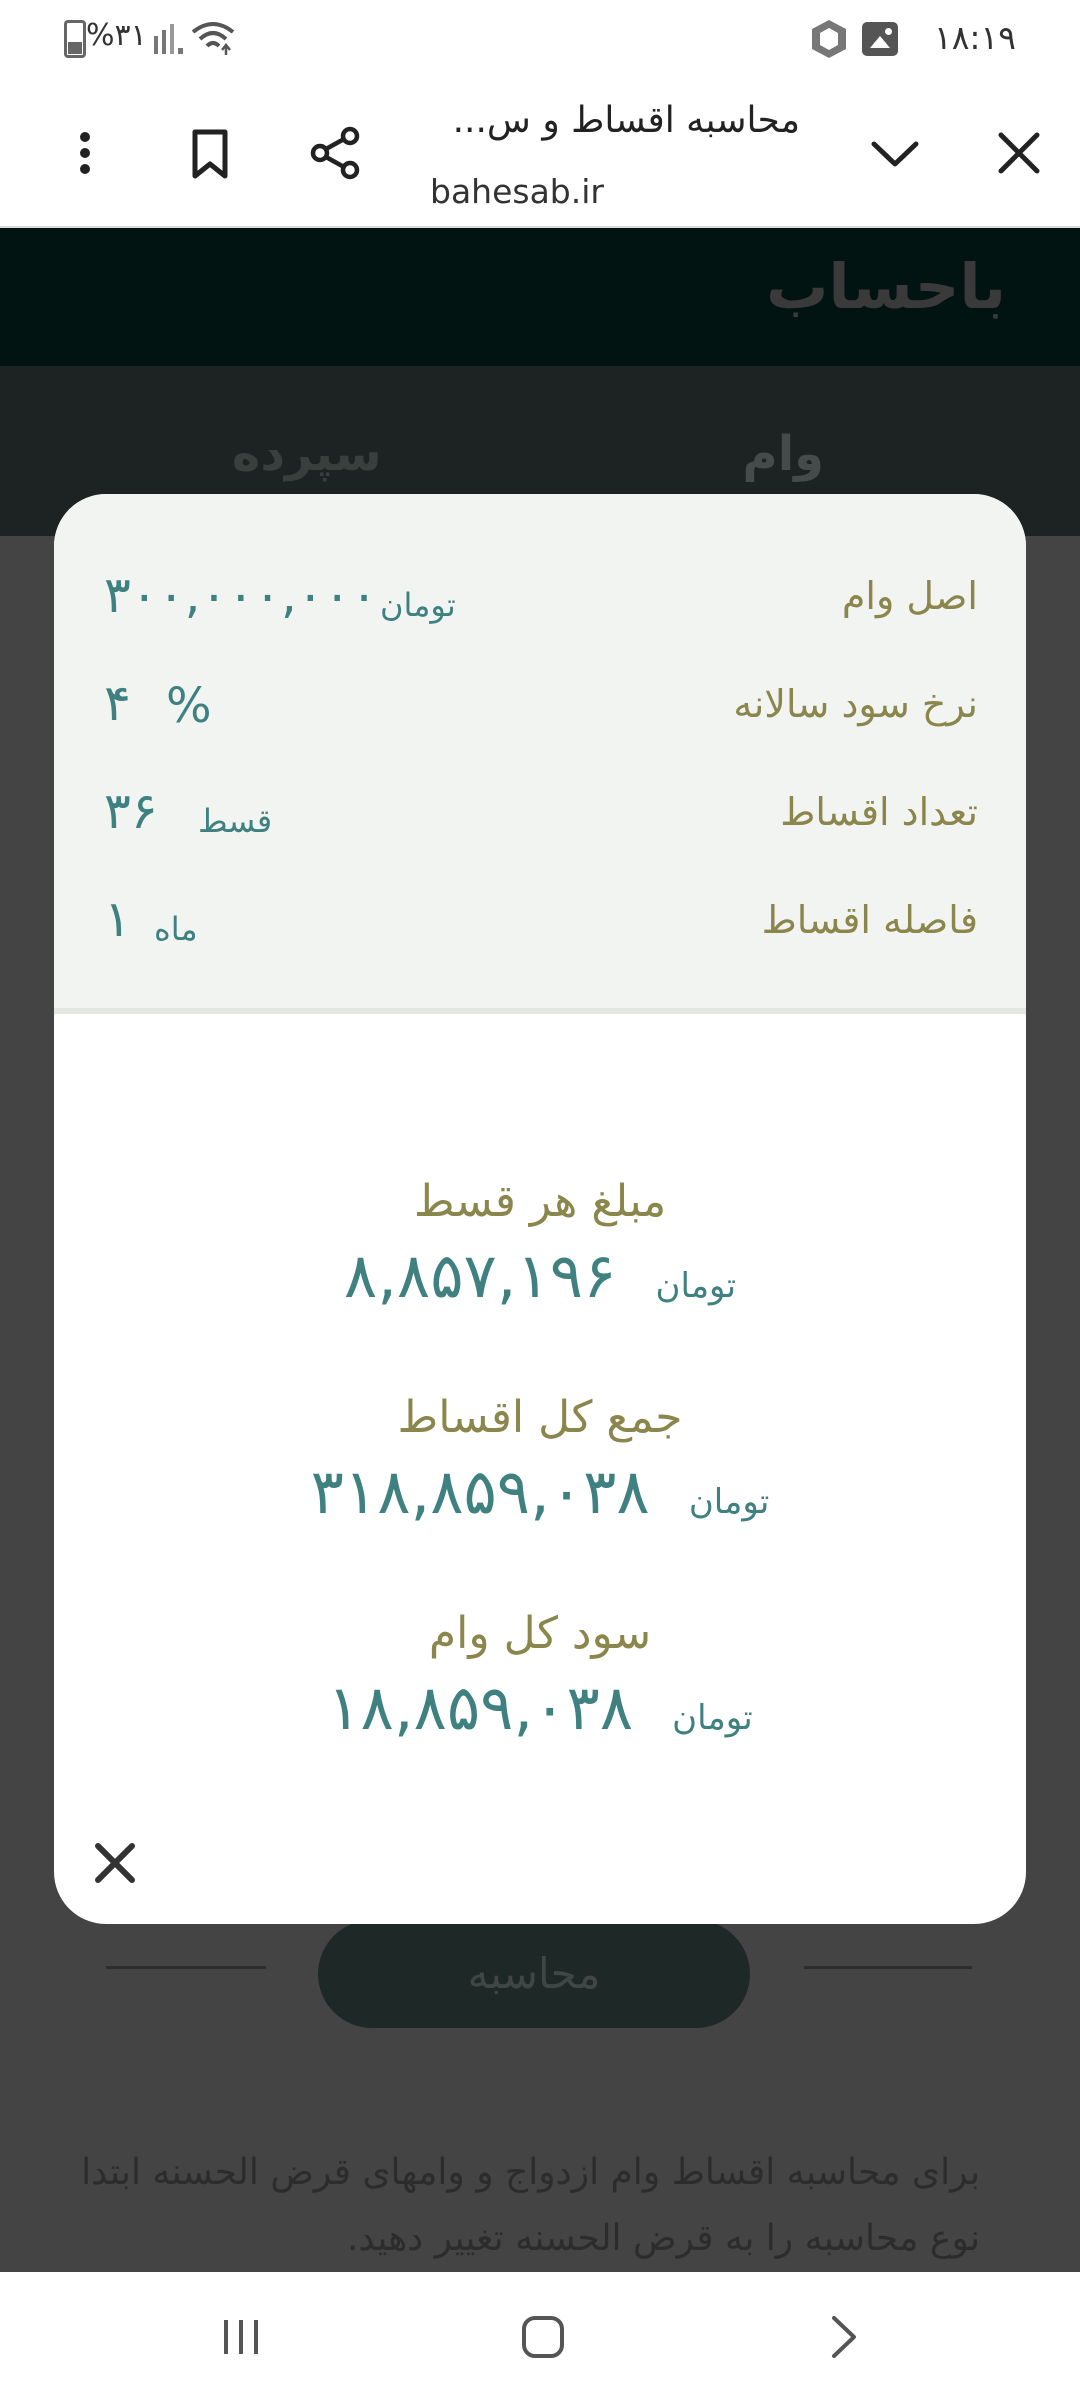 Image resolution: width=1080 pixels, height=2400 pixels. What do you see at coordinates (189, 706) in the screenshot?
I see `rate-unit: %` at bounding box center [189, 706].